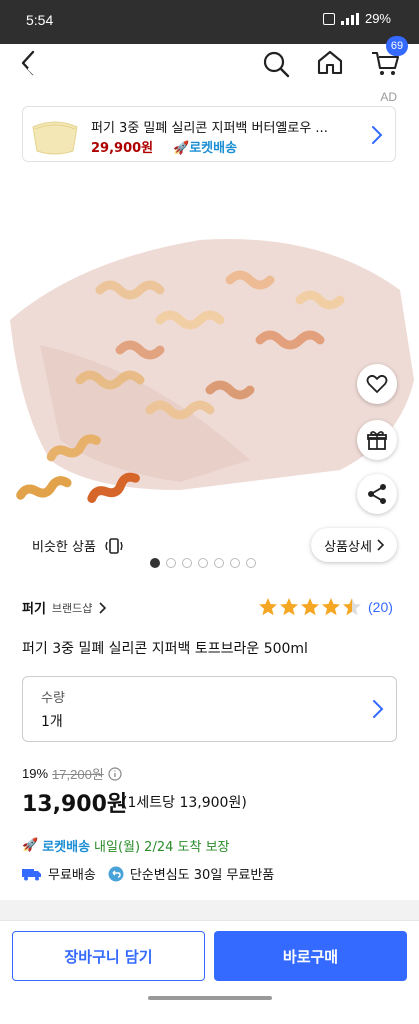  I want to click on status-icons: 29%, so click(356, 18).